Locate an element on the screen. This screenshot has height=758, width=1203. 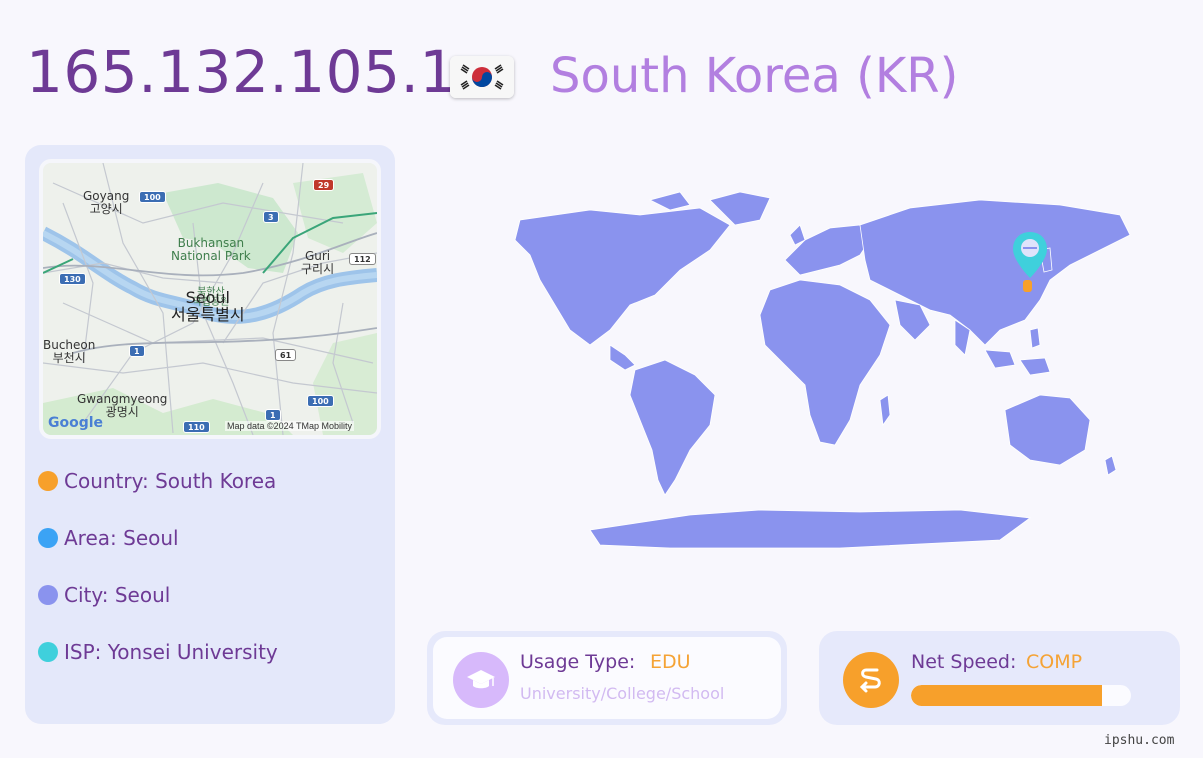
net-speed-bar-fill is located at coordinates (1007, 695).